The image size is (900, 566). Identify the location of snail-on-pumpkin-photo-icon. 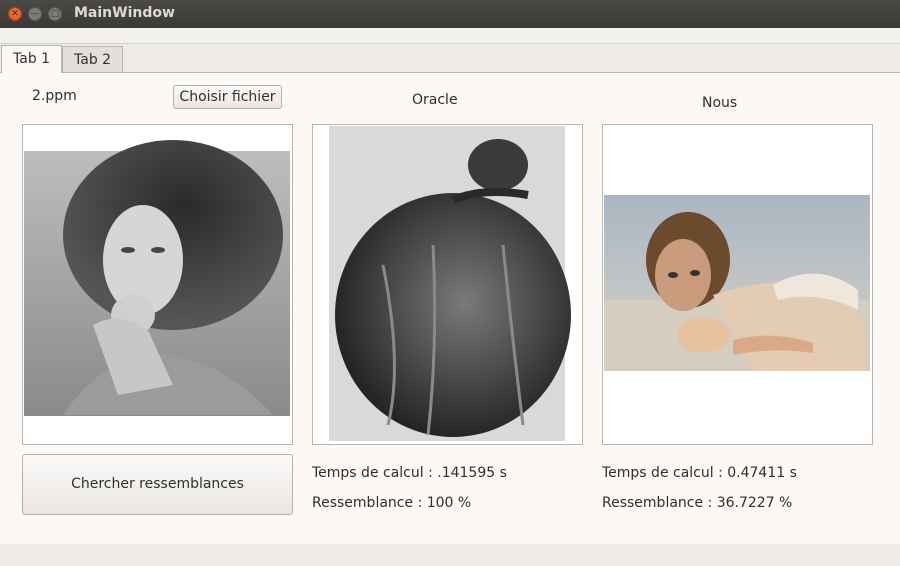
(450, 283).